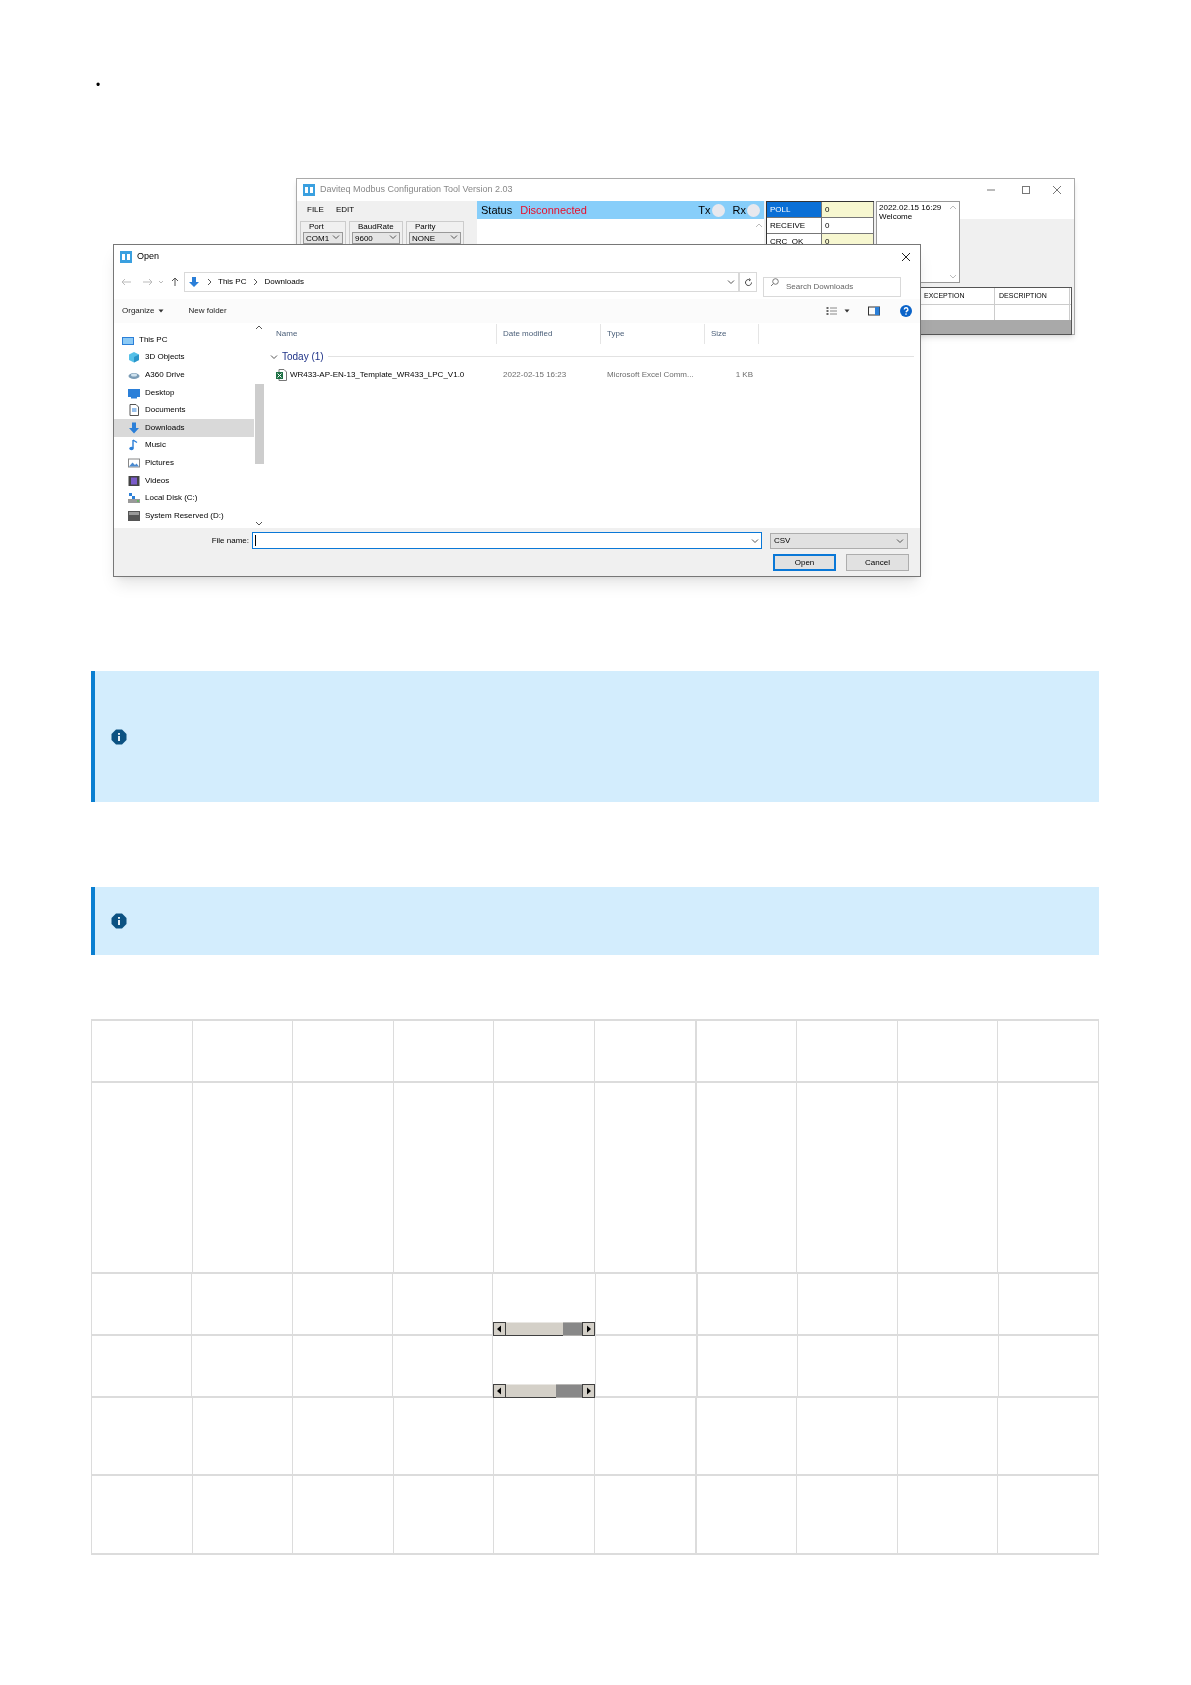 Image resolution: width=1191 pixels, height=1685 pixels. I want to click on list-view-icon, so click(832, 311).